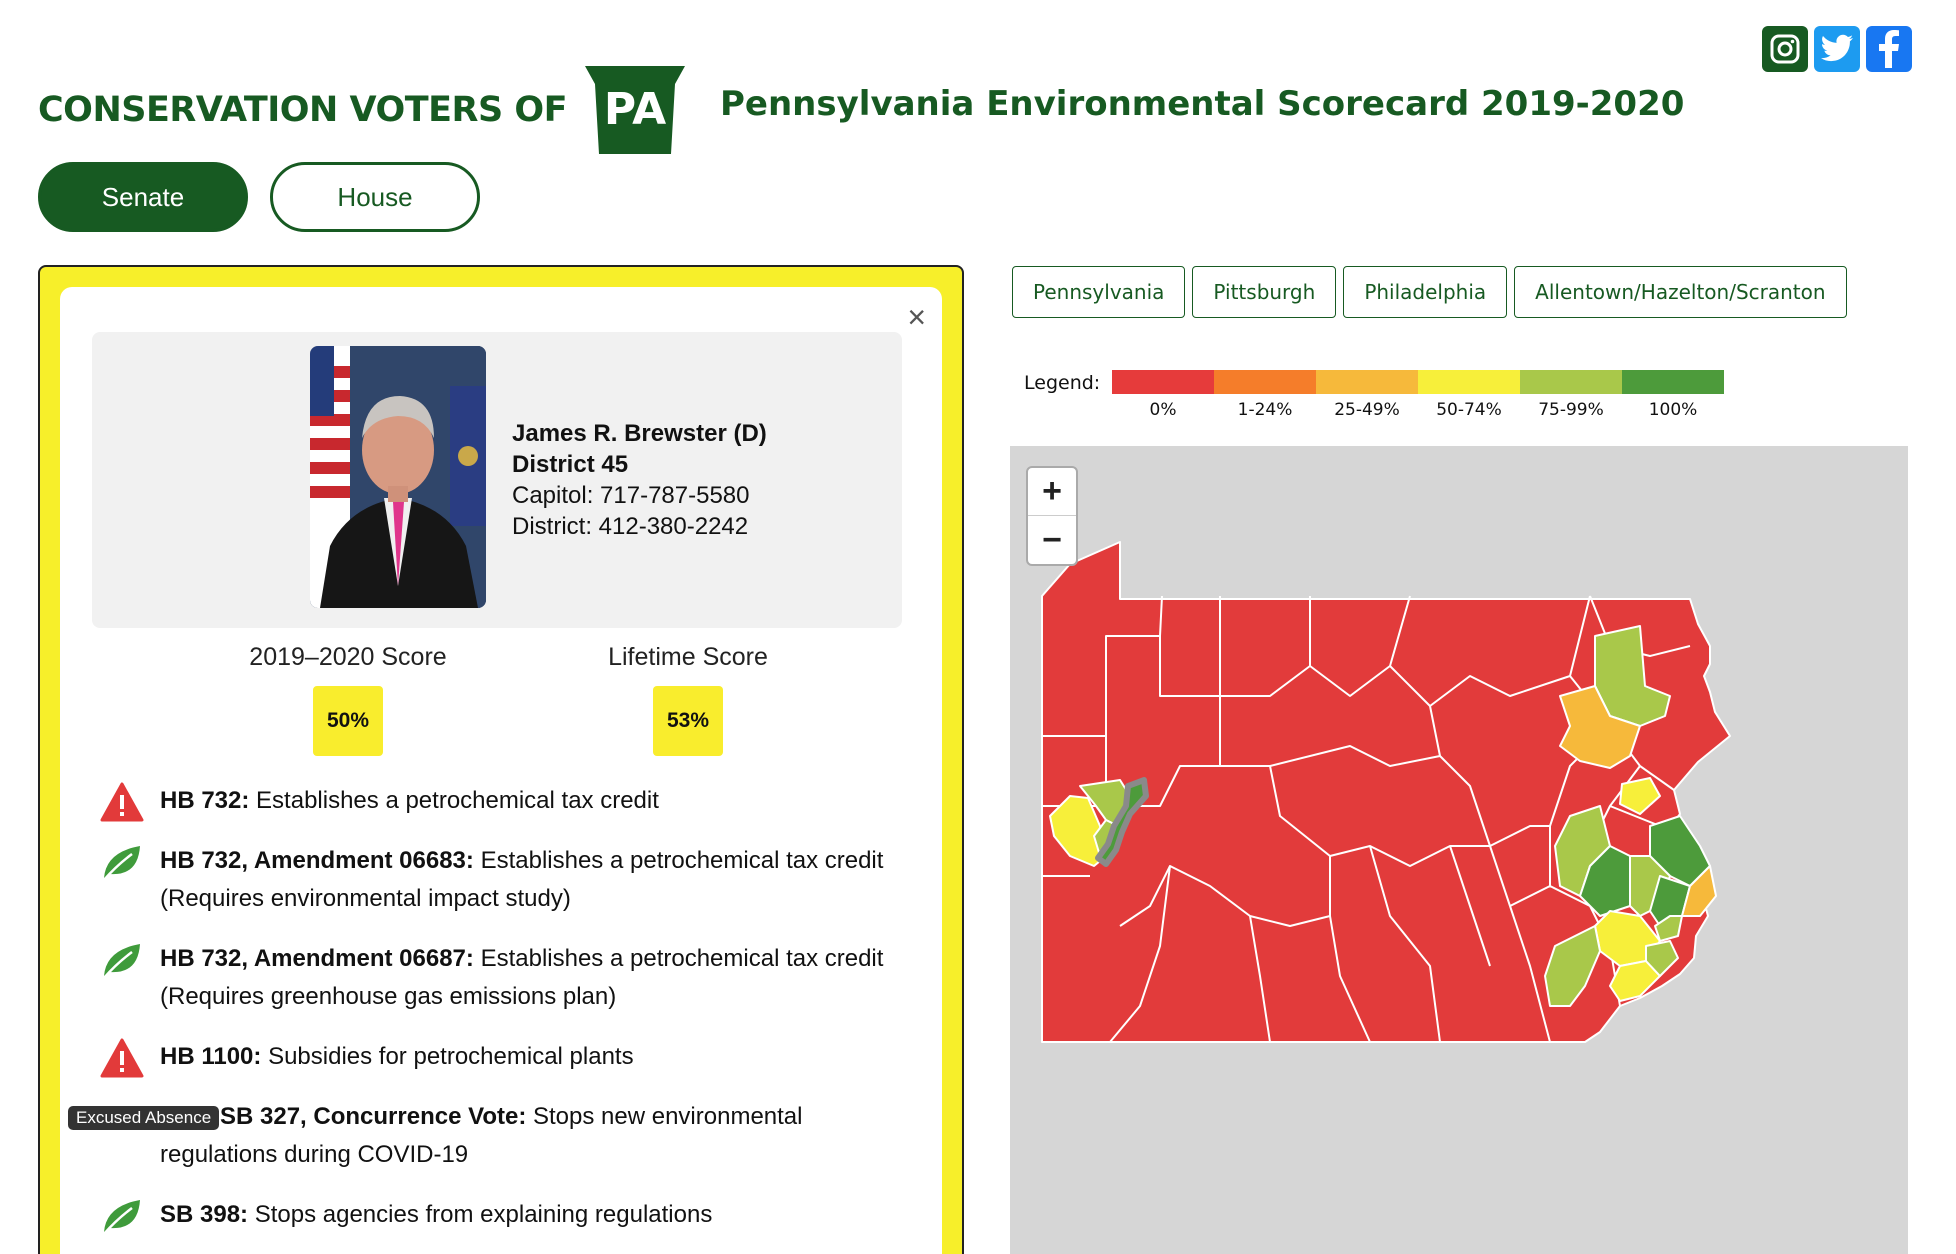 The width and height of the screenshot is (1956, 1254). Describe the element at coordinates (375, 197) in the screenshot. I see `house-button: House` at that location.